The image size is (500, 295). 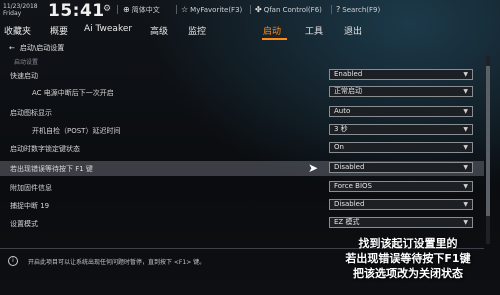 I want to click on tab-favorites: 收藏夹, so click(x=17, y=30).